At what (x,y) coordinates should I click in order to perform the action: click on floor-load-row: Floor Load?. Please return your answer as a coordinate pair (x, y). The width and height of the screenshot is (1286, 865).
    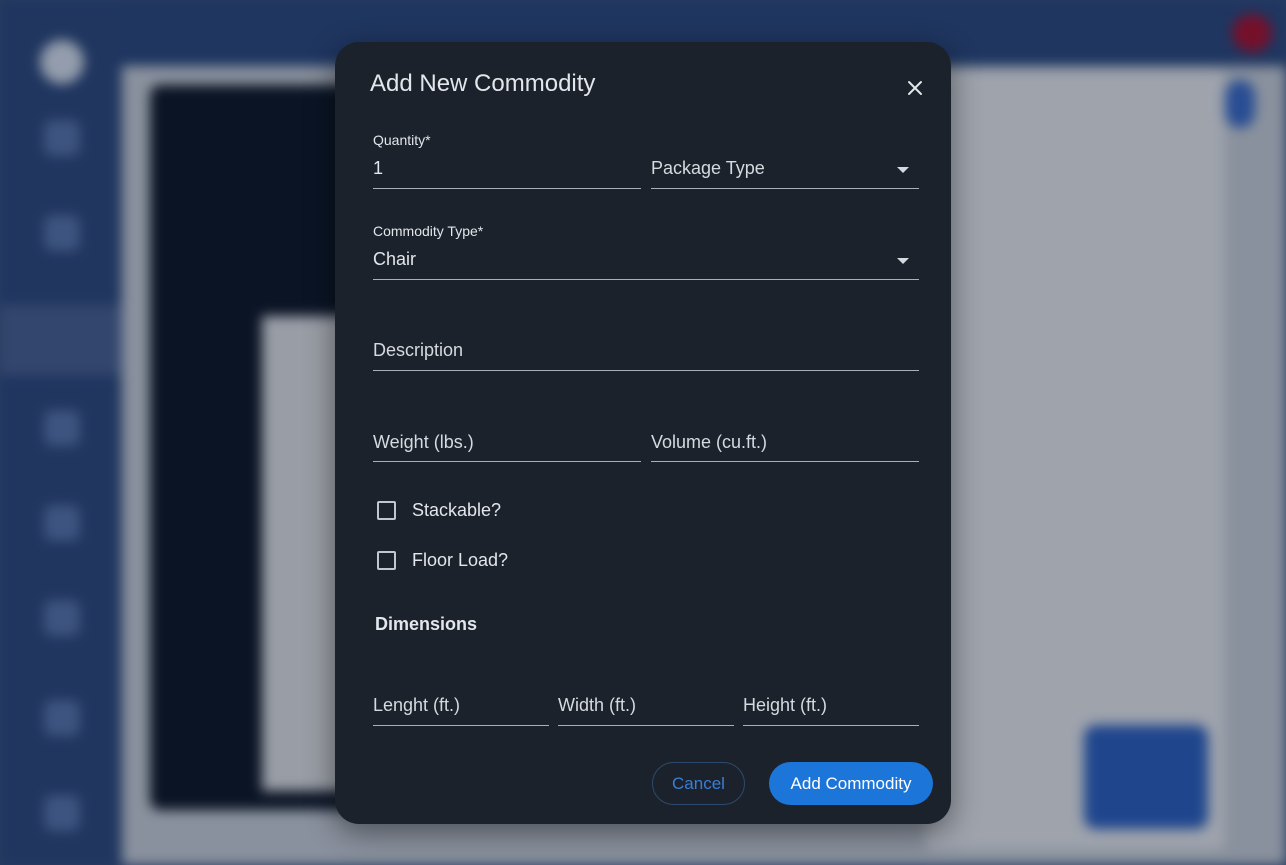
    Looking at the image, I should click on (442, 560).